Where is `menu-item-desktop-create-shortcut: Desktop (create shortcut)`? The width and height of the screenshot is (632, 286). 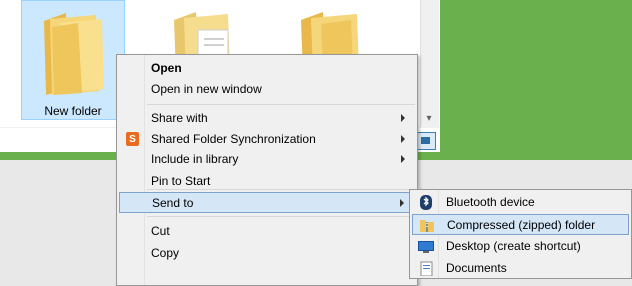 menu-item-desktop-create-shortcut: Desktop (create shortcut) is located at coordinates (520, 246).